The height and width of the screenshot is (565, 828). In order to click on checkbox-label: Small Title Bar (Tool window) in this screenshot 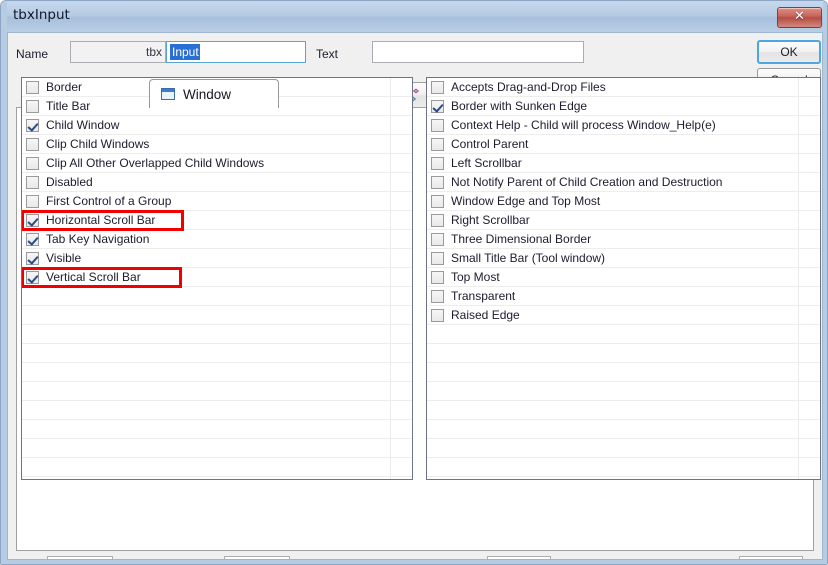, I will do `click(528, 258)`.